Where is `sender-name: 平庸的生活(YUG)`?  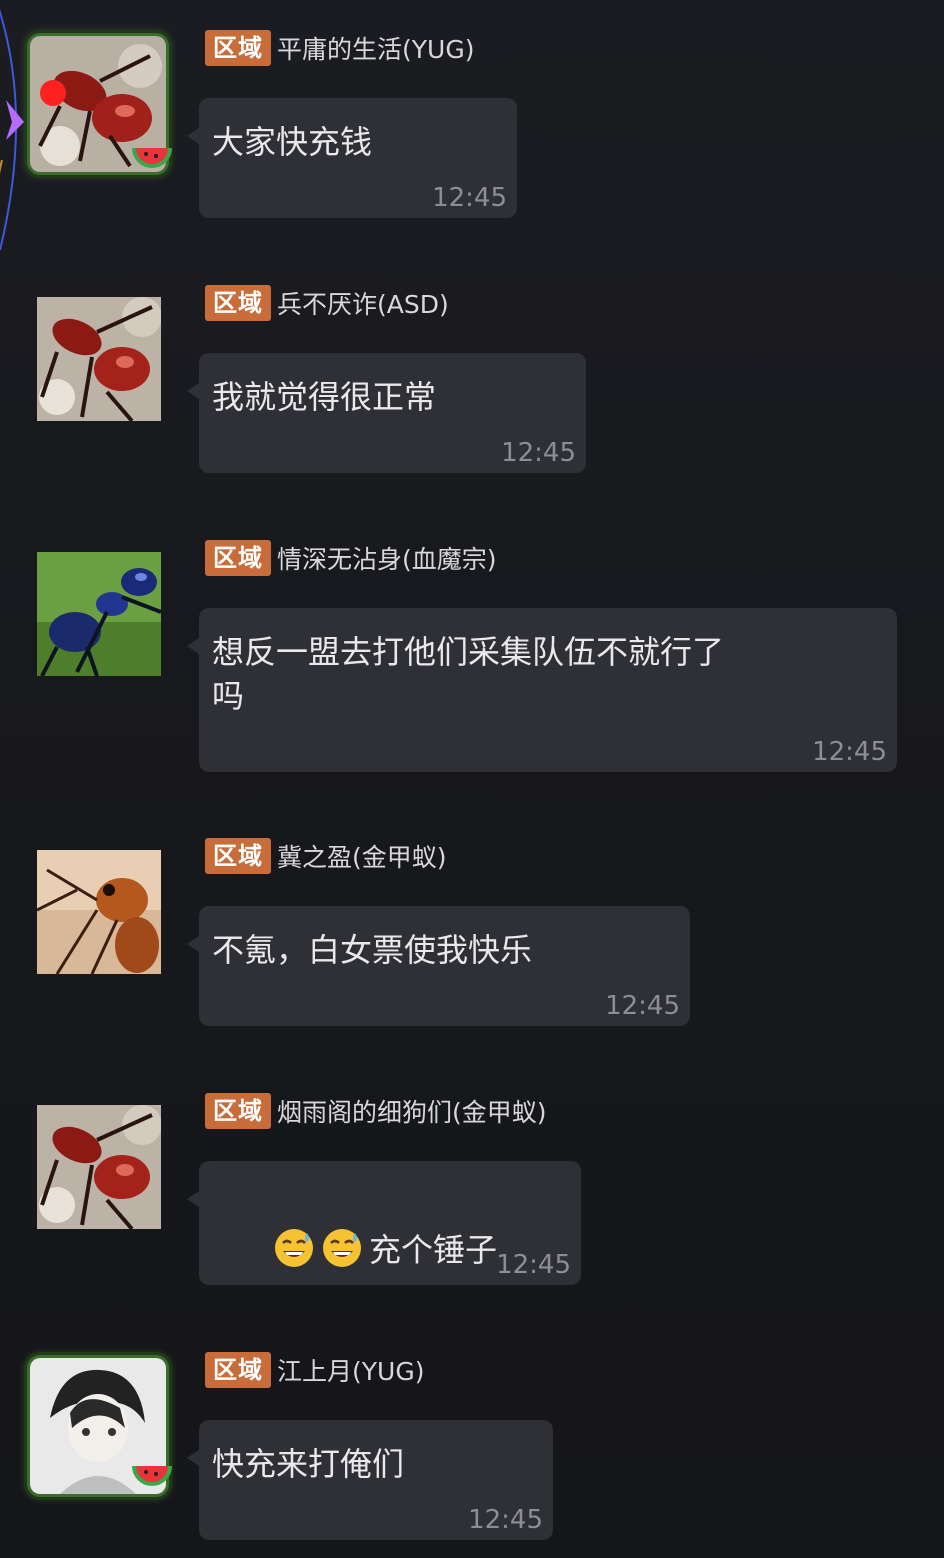
sender-name: 平庸的生活(YUG) is located at coordinates (375, 48).